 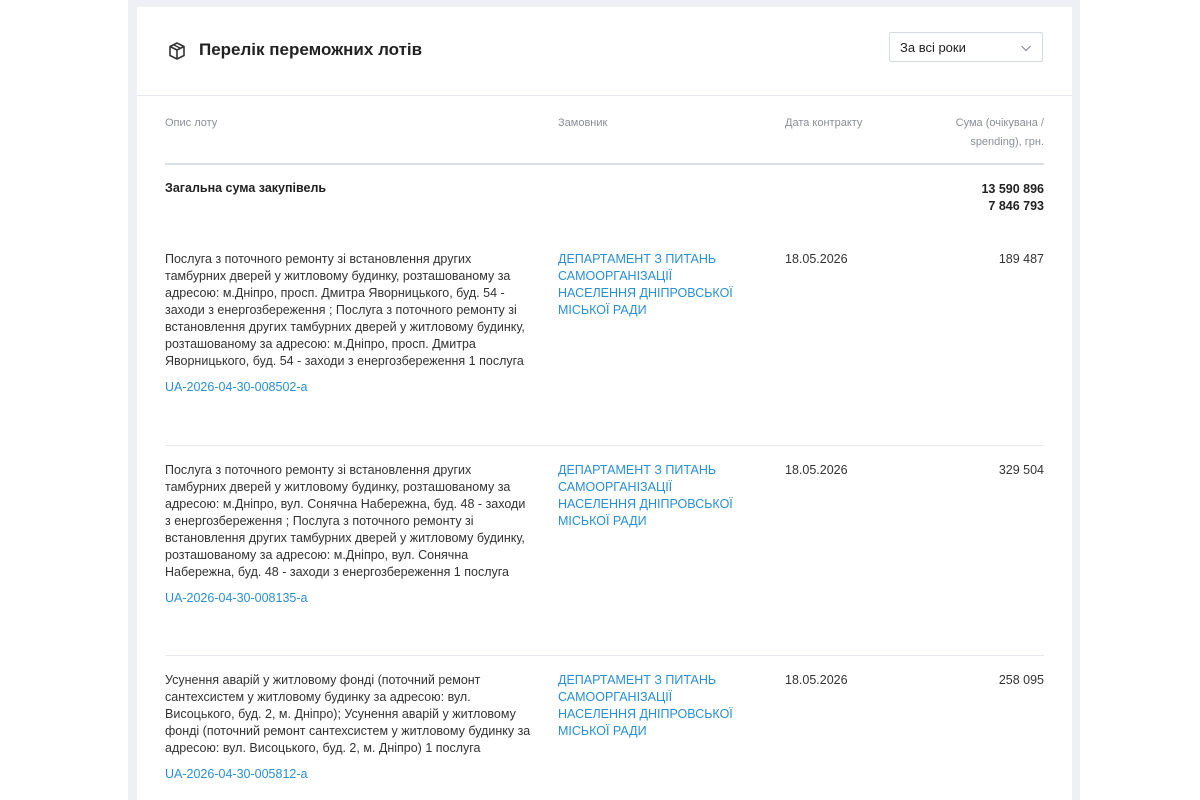 What do you see at coordinates (1021, 680) in the screenshot?
I see `lot-sum: 258 095` at bounding box center [1021, 680].